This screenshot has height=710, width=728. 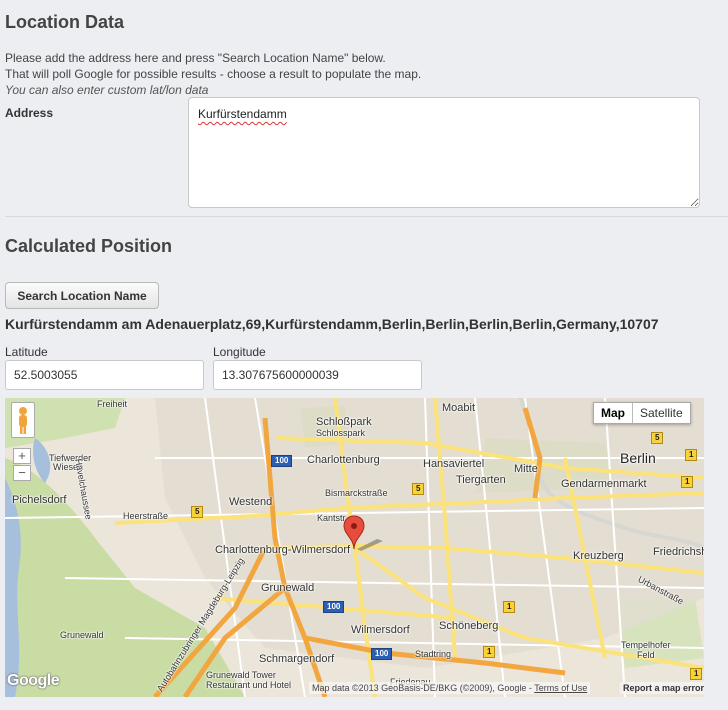 I want to click on map-label-tempelhofer: Tempelhofer, so click(x=646, y=645).